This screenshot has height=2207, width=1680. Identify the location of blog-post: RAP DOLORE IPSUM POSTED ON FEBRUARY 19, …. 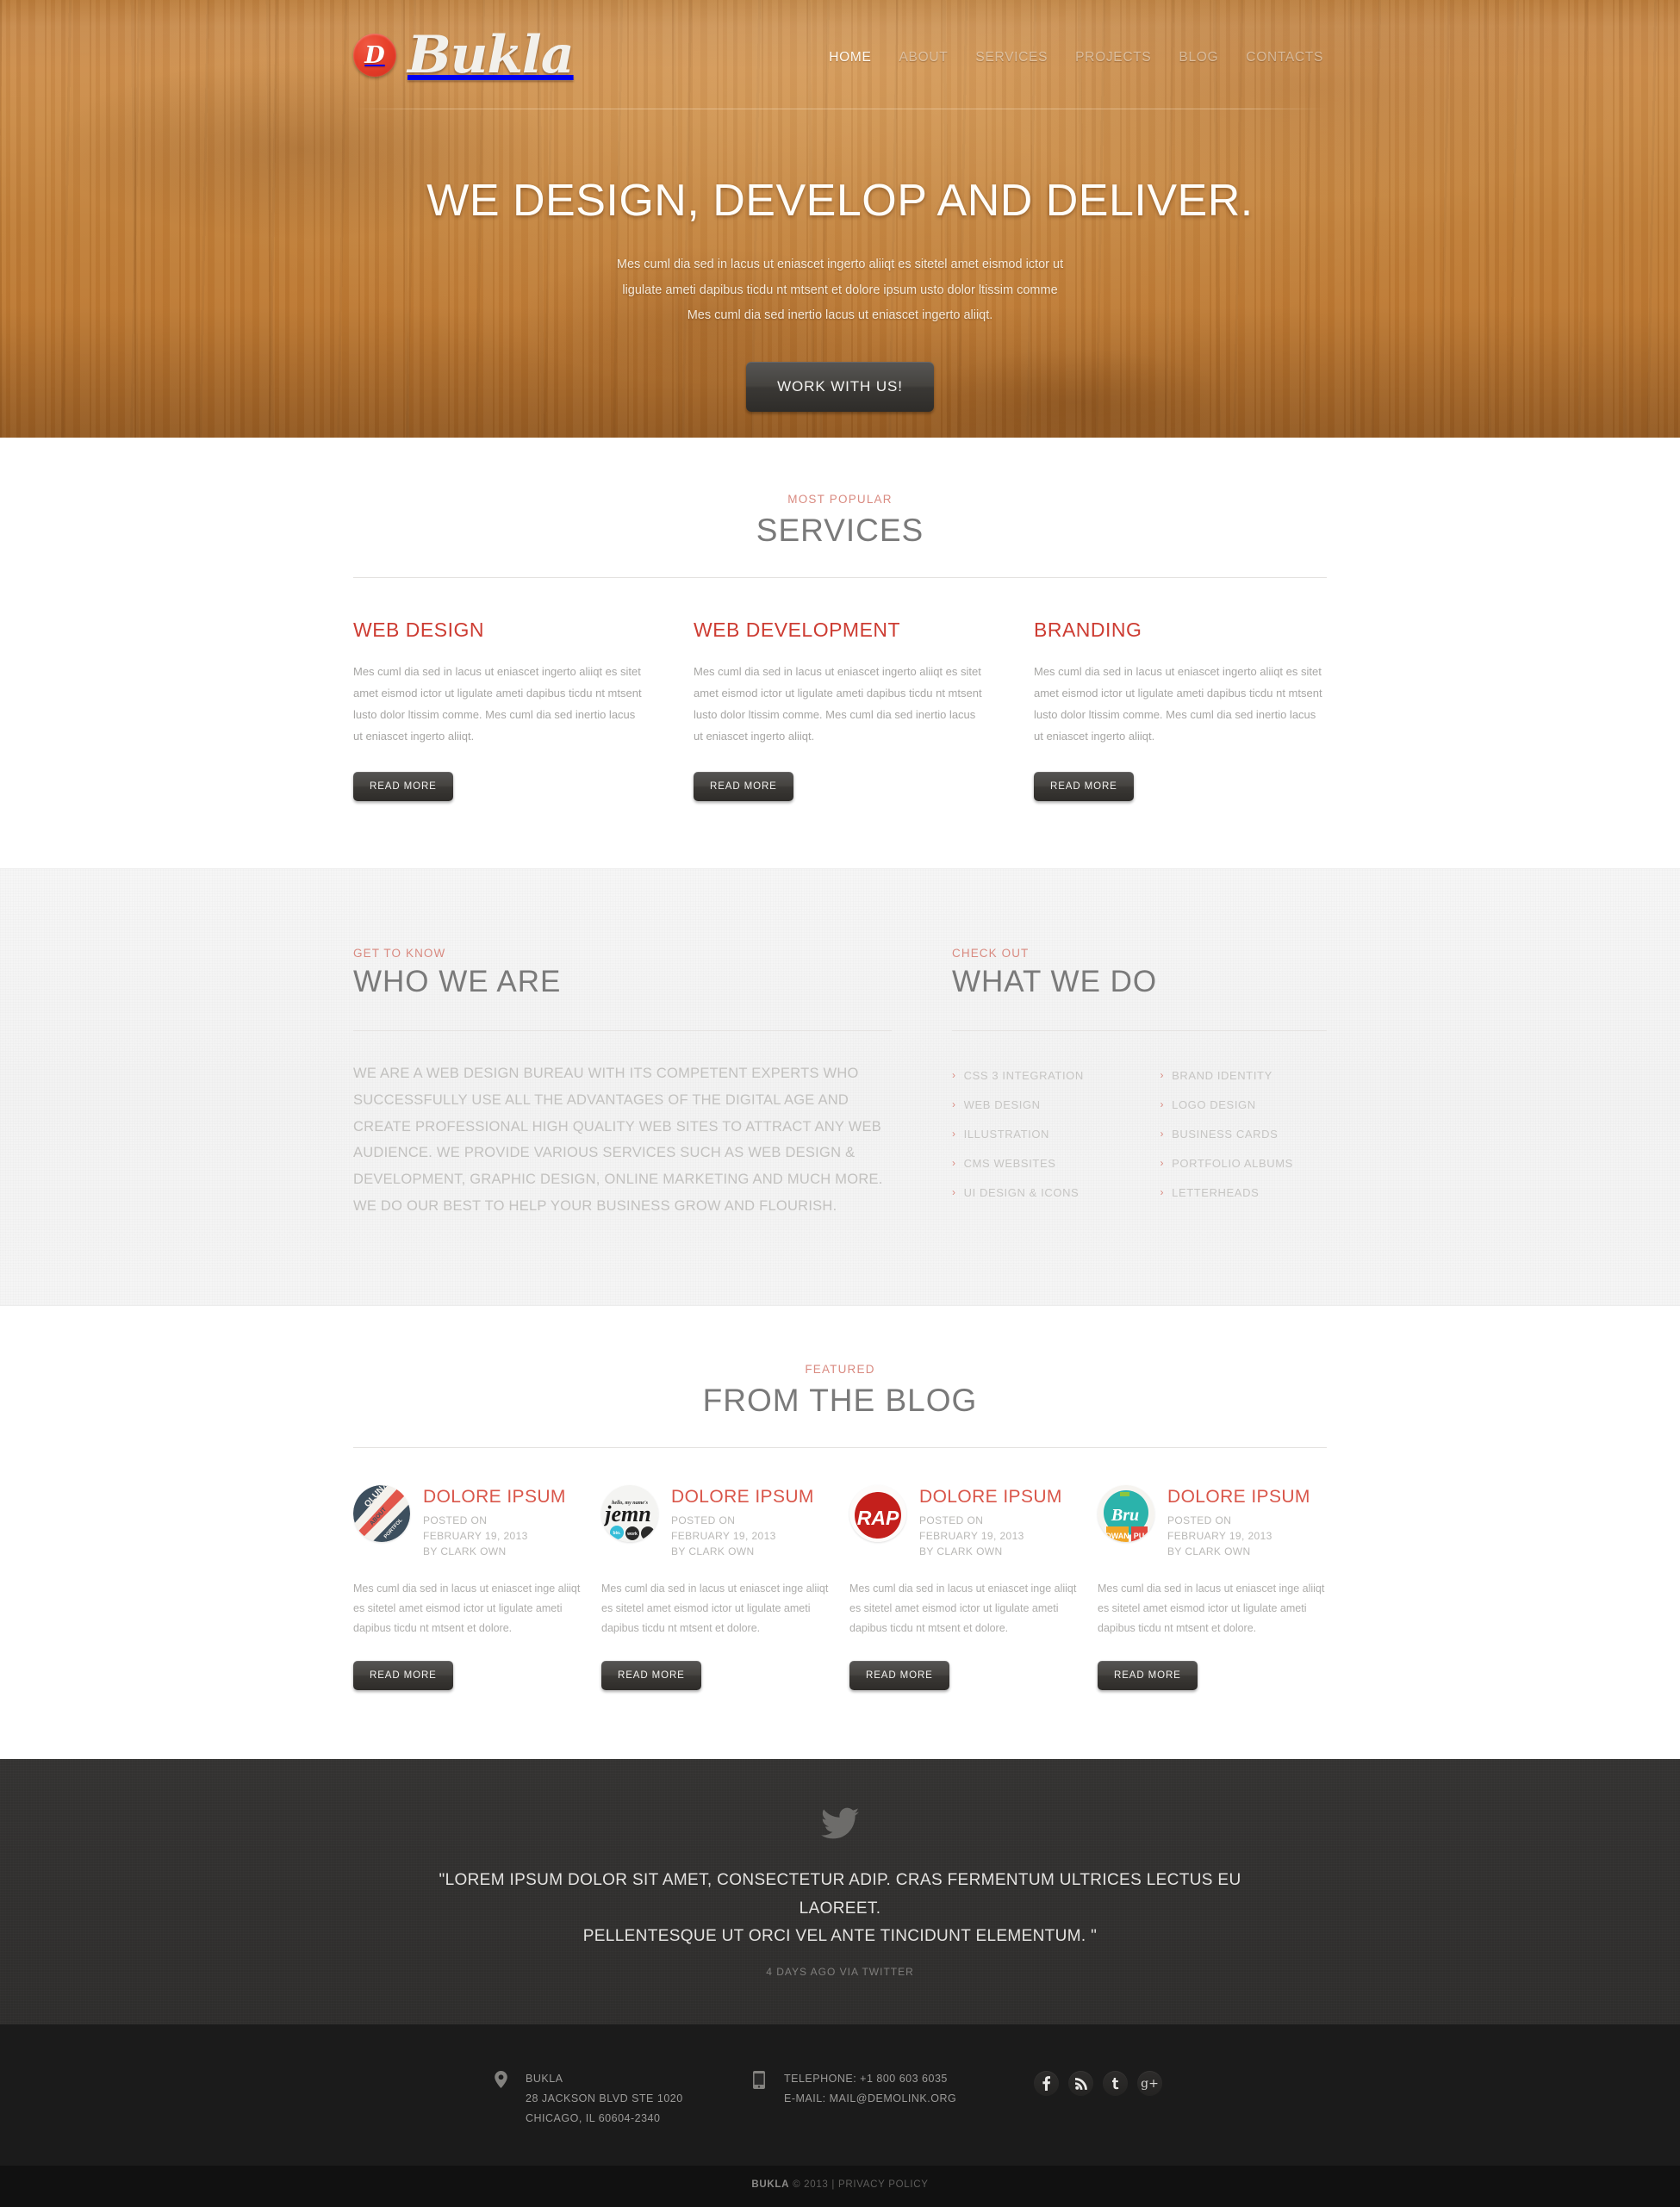
(964, 1588).